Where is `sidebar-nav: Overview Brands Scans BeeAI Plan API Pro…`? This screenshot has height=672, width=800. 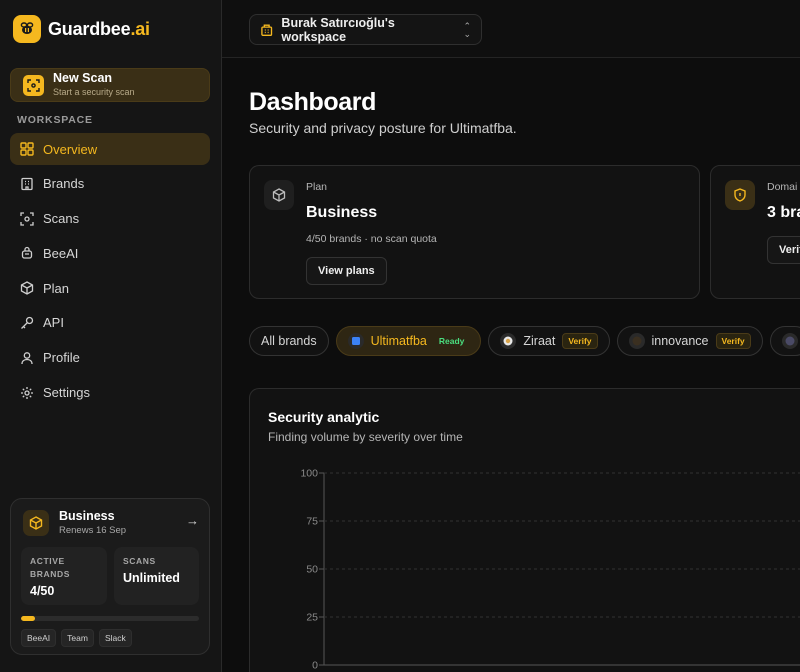 sidebar-nav: Overview Brands Scans BeeAI Plan API Pro… is located at coordinates (110, 272).